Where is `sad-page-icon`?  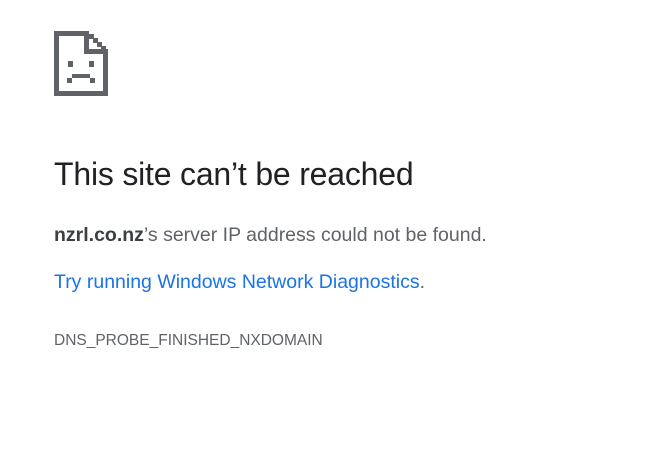 sad-page-icon is located at coordinates (81, 63).